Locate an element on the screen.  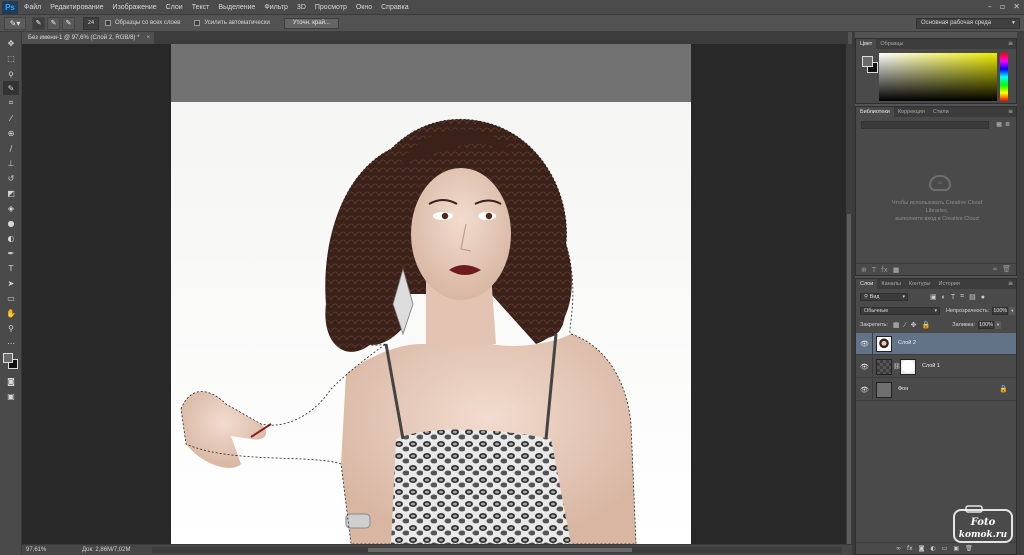
eyedropper-tool: ⁄ is located at coordinates (11, 118).